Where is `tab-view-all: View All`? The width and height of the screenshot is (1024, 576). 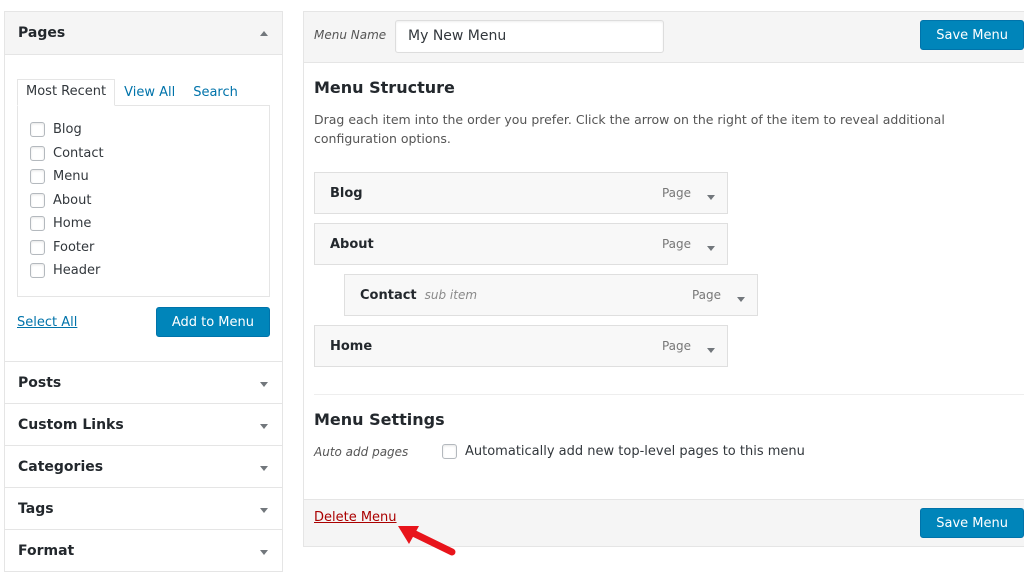
tab-view-all: View All is located at coordinates (149, 93).